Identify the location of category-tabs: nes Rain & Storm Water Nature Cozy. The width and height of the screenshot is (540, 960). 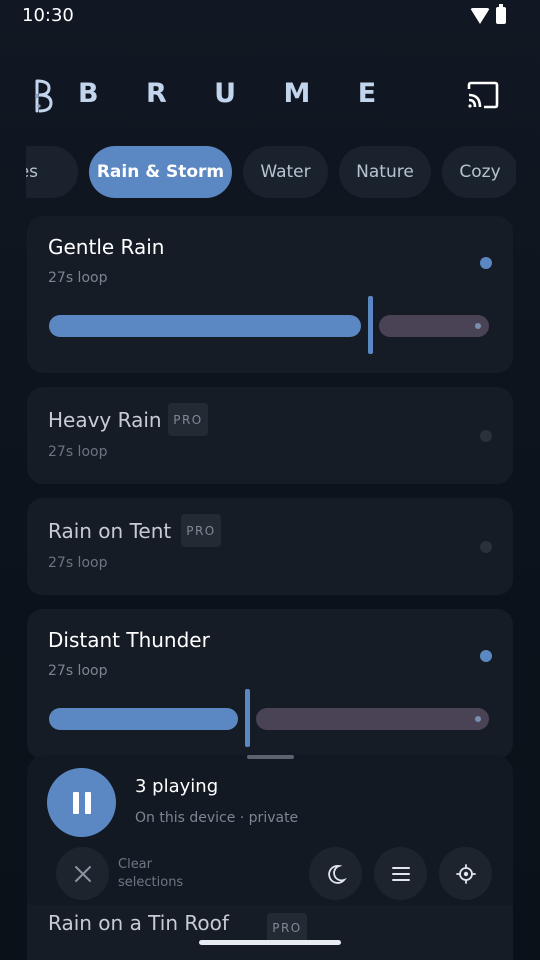
(271, 173).